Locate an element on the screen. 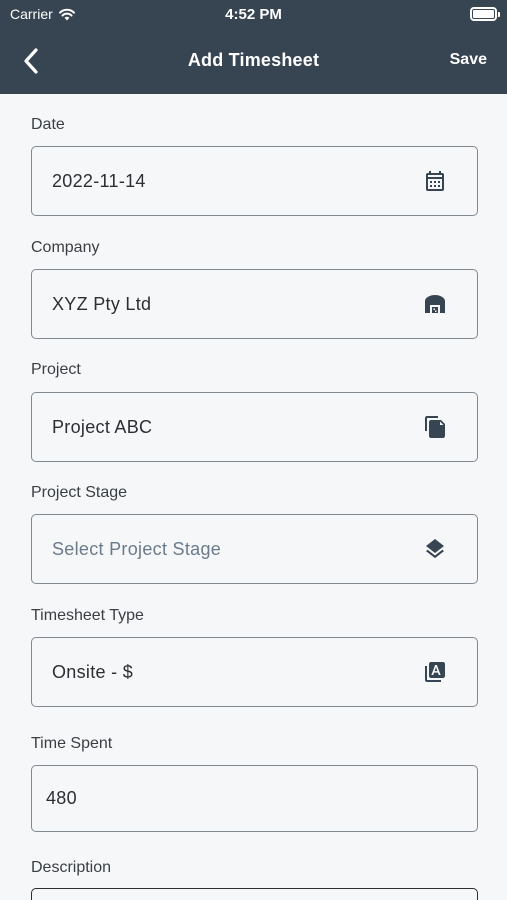 This screenshot has width=507, height=900. time-spent-label: Time Spent is located at coordinates (72, 743).